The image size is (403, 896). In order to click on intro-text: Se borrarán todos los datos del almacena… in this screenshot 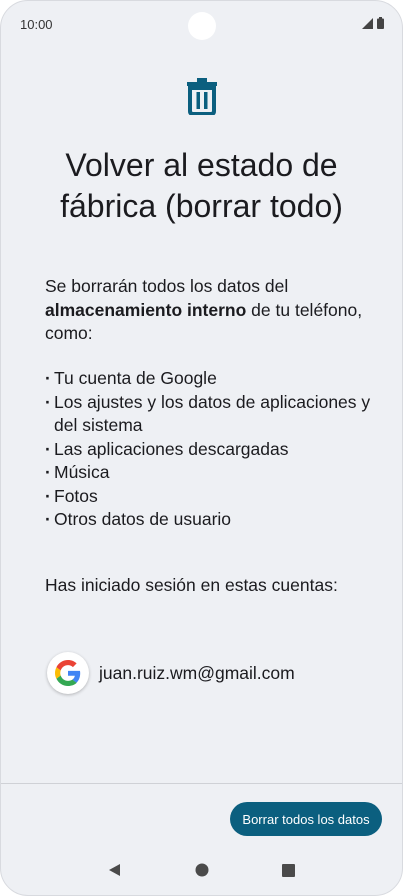, I will do `click(209, 310)`.